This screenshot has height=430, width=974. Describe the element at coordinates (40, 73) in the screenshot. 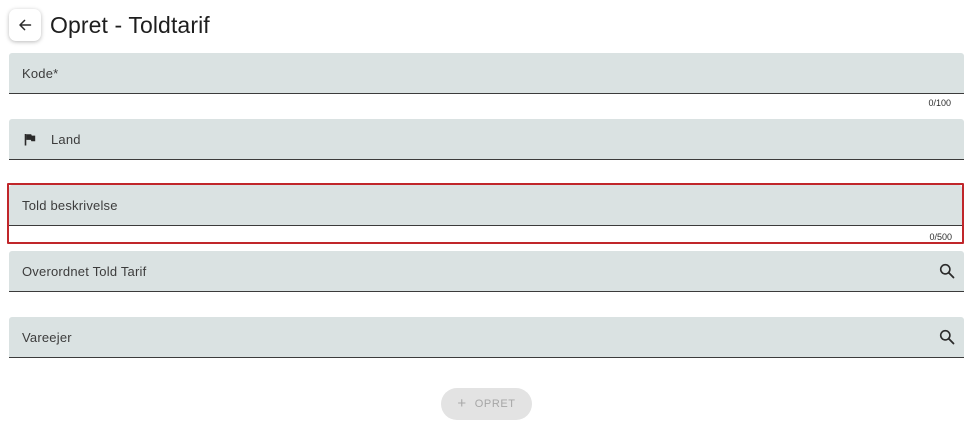

I see `code-field-label: Kode*` at that location.